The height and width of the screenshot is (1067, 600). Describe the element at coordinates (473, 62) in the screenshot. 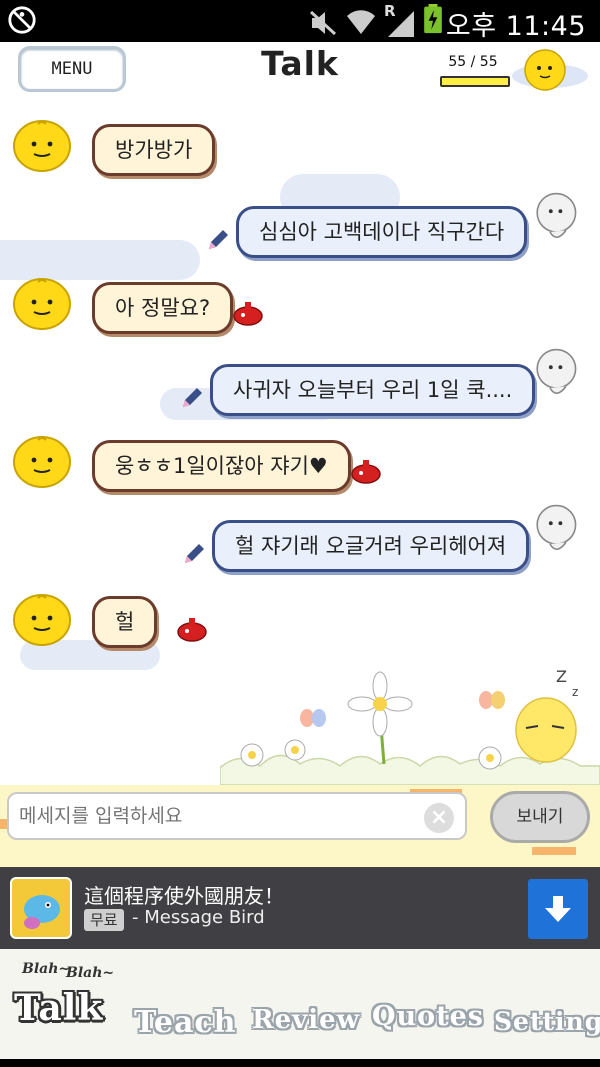

I see `energy-counter: 55 / 55` at that location.